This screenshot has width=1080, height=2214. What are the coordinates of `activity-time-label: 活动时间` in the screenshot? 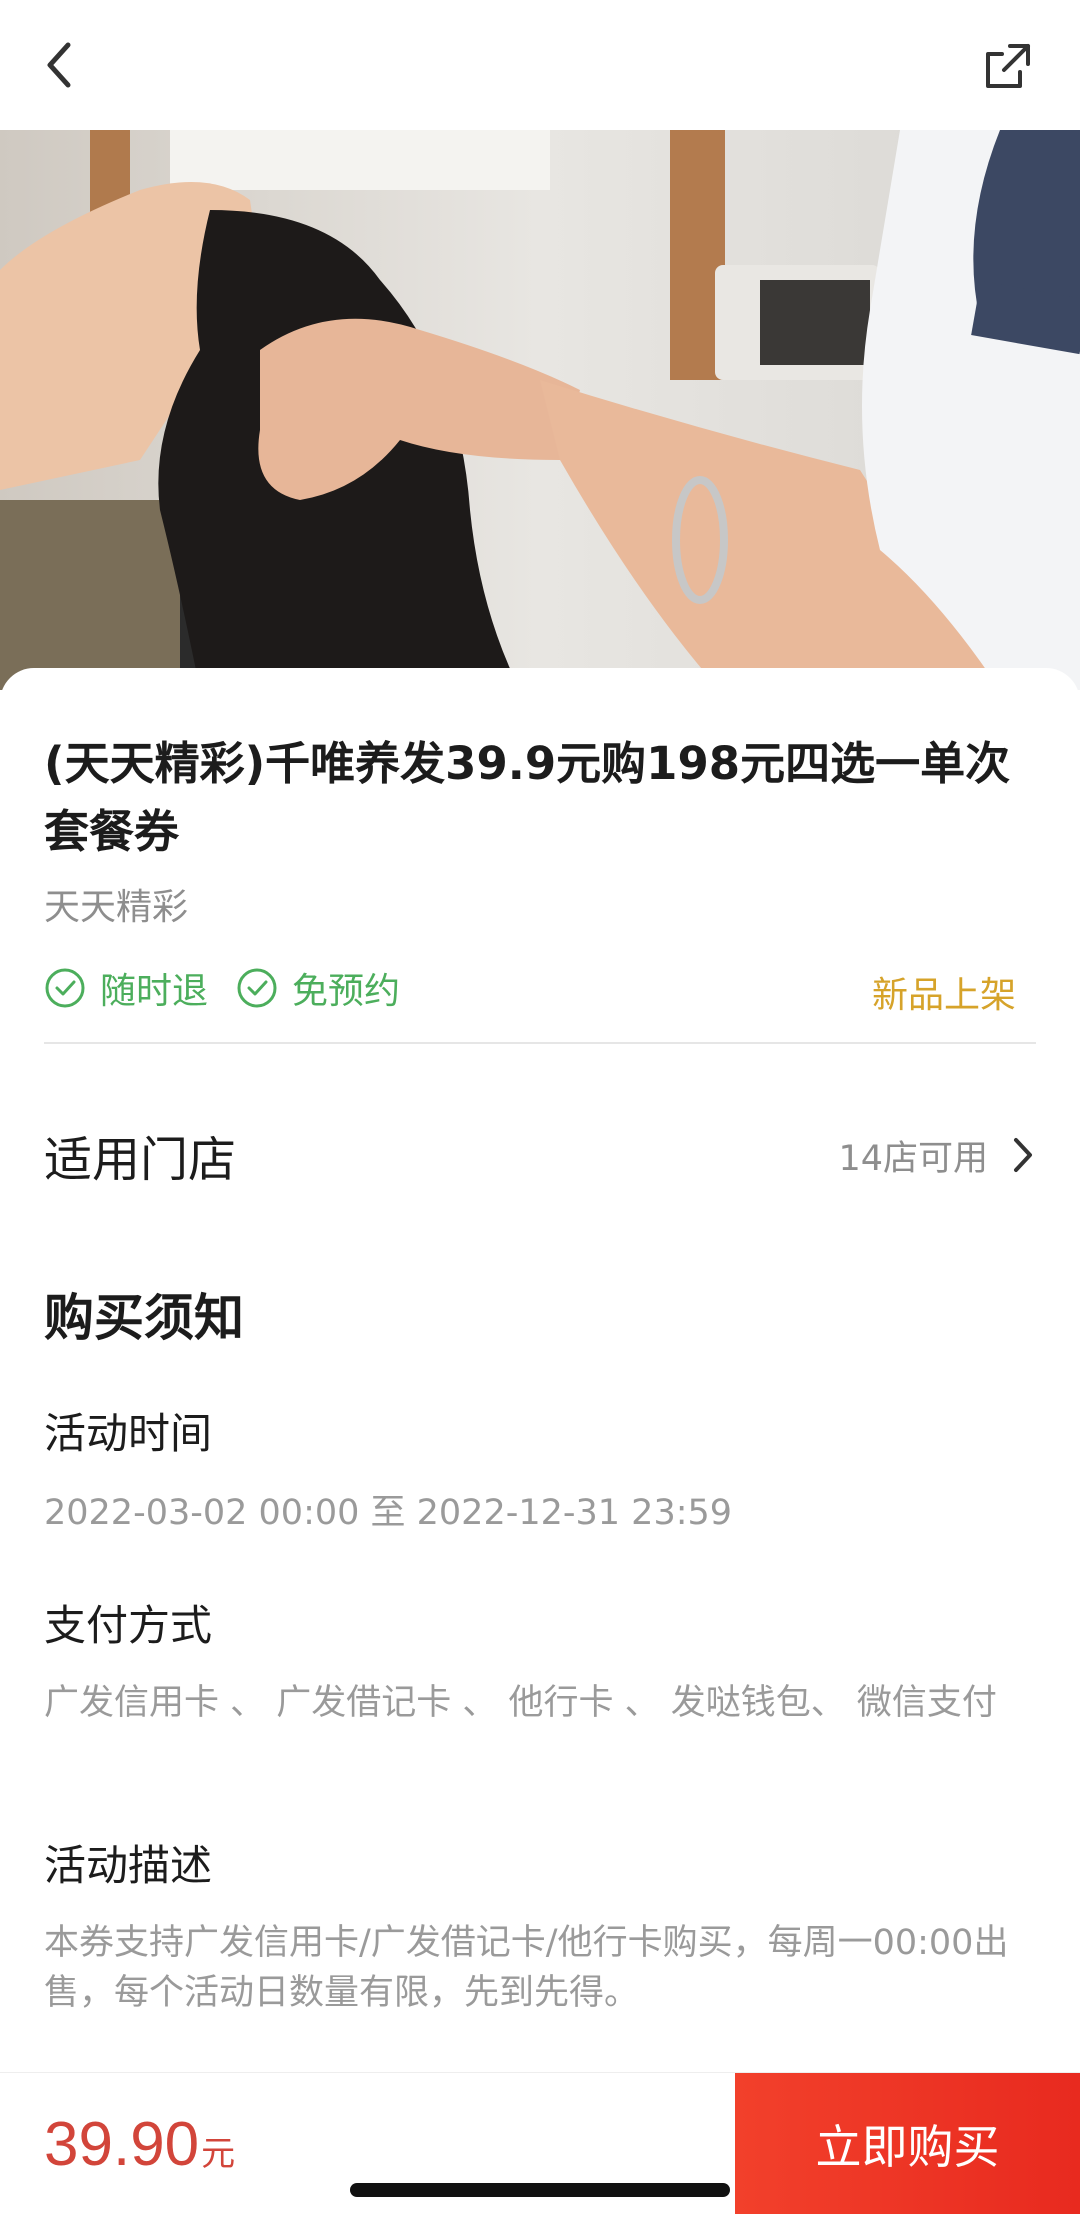 It's located at (128, 1433).